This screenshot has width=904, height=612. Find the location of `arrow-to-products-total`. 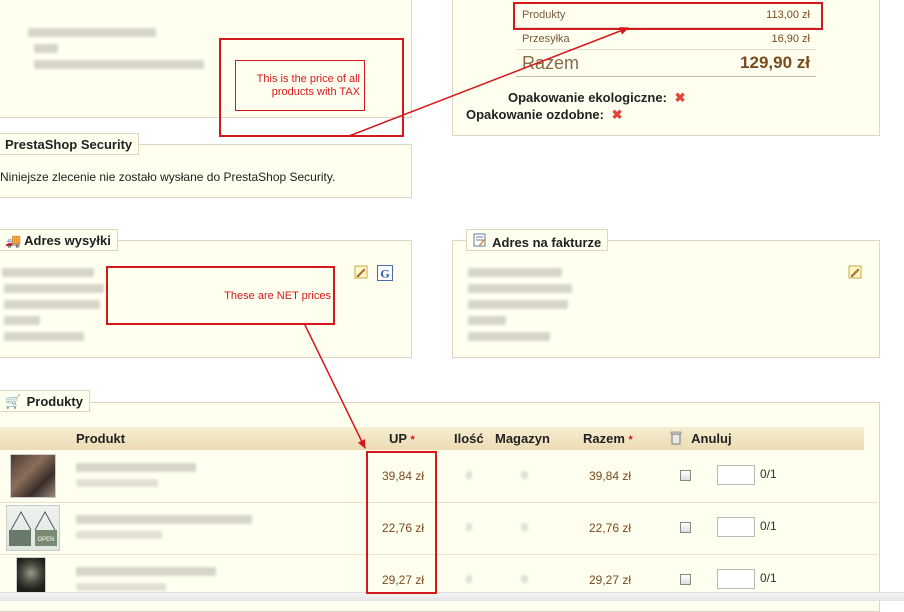

arrow-to-products-total is located at coordinates (488, 82).